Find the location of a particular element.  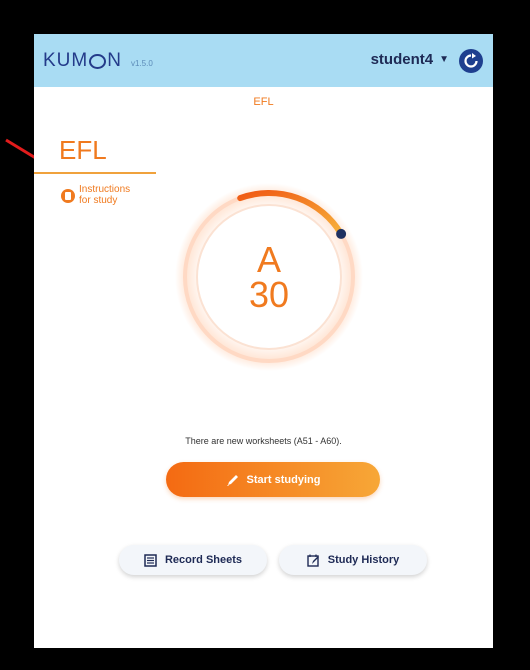

study-history-icon is located at coordinates (313, 560).